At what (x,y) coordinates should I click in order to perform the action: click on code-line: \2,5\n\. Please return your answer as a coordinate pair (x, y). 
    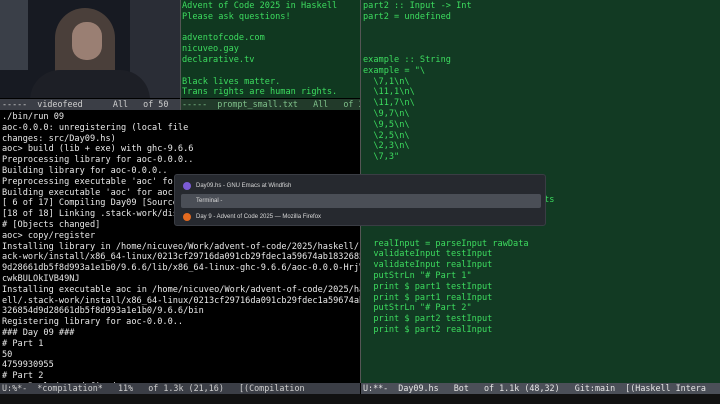
    Looking at the image, I should click on (386, 135).